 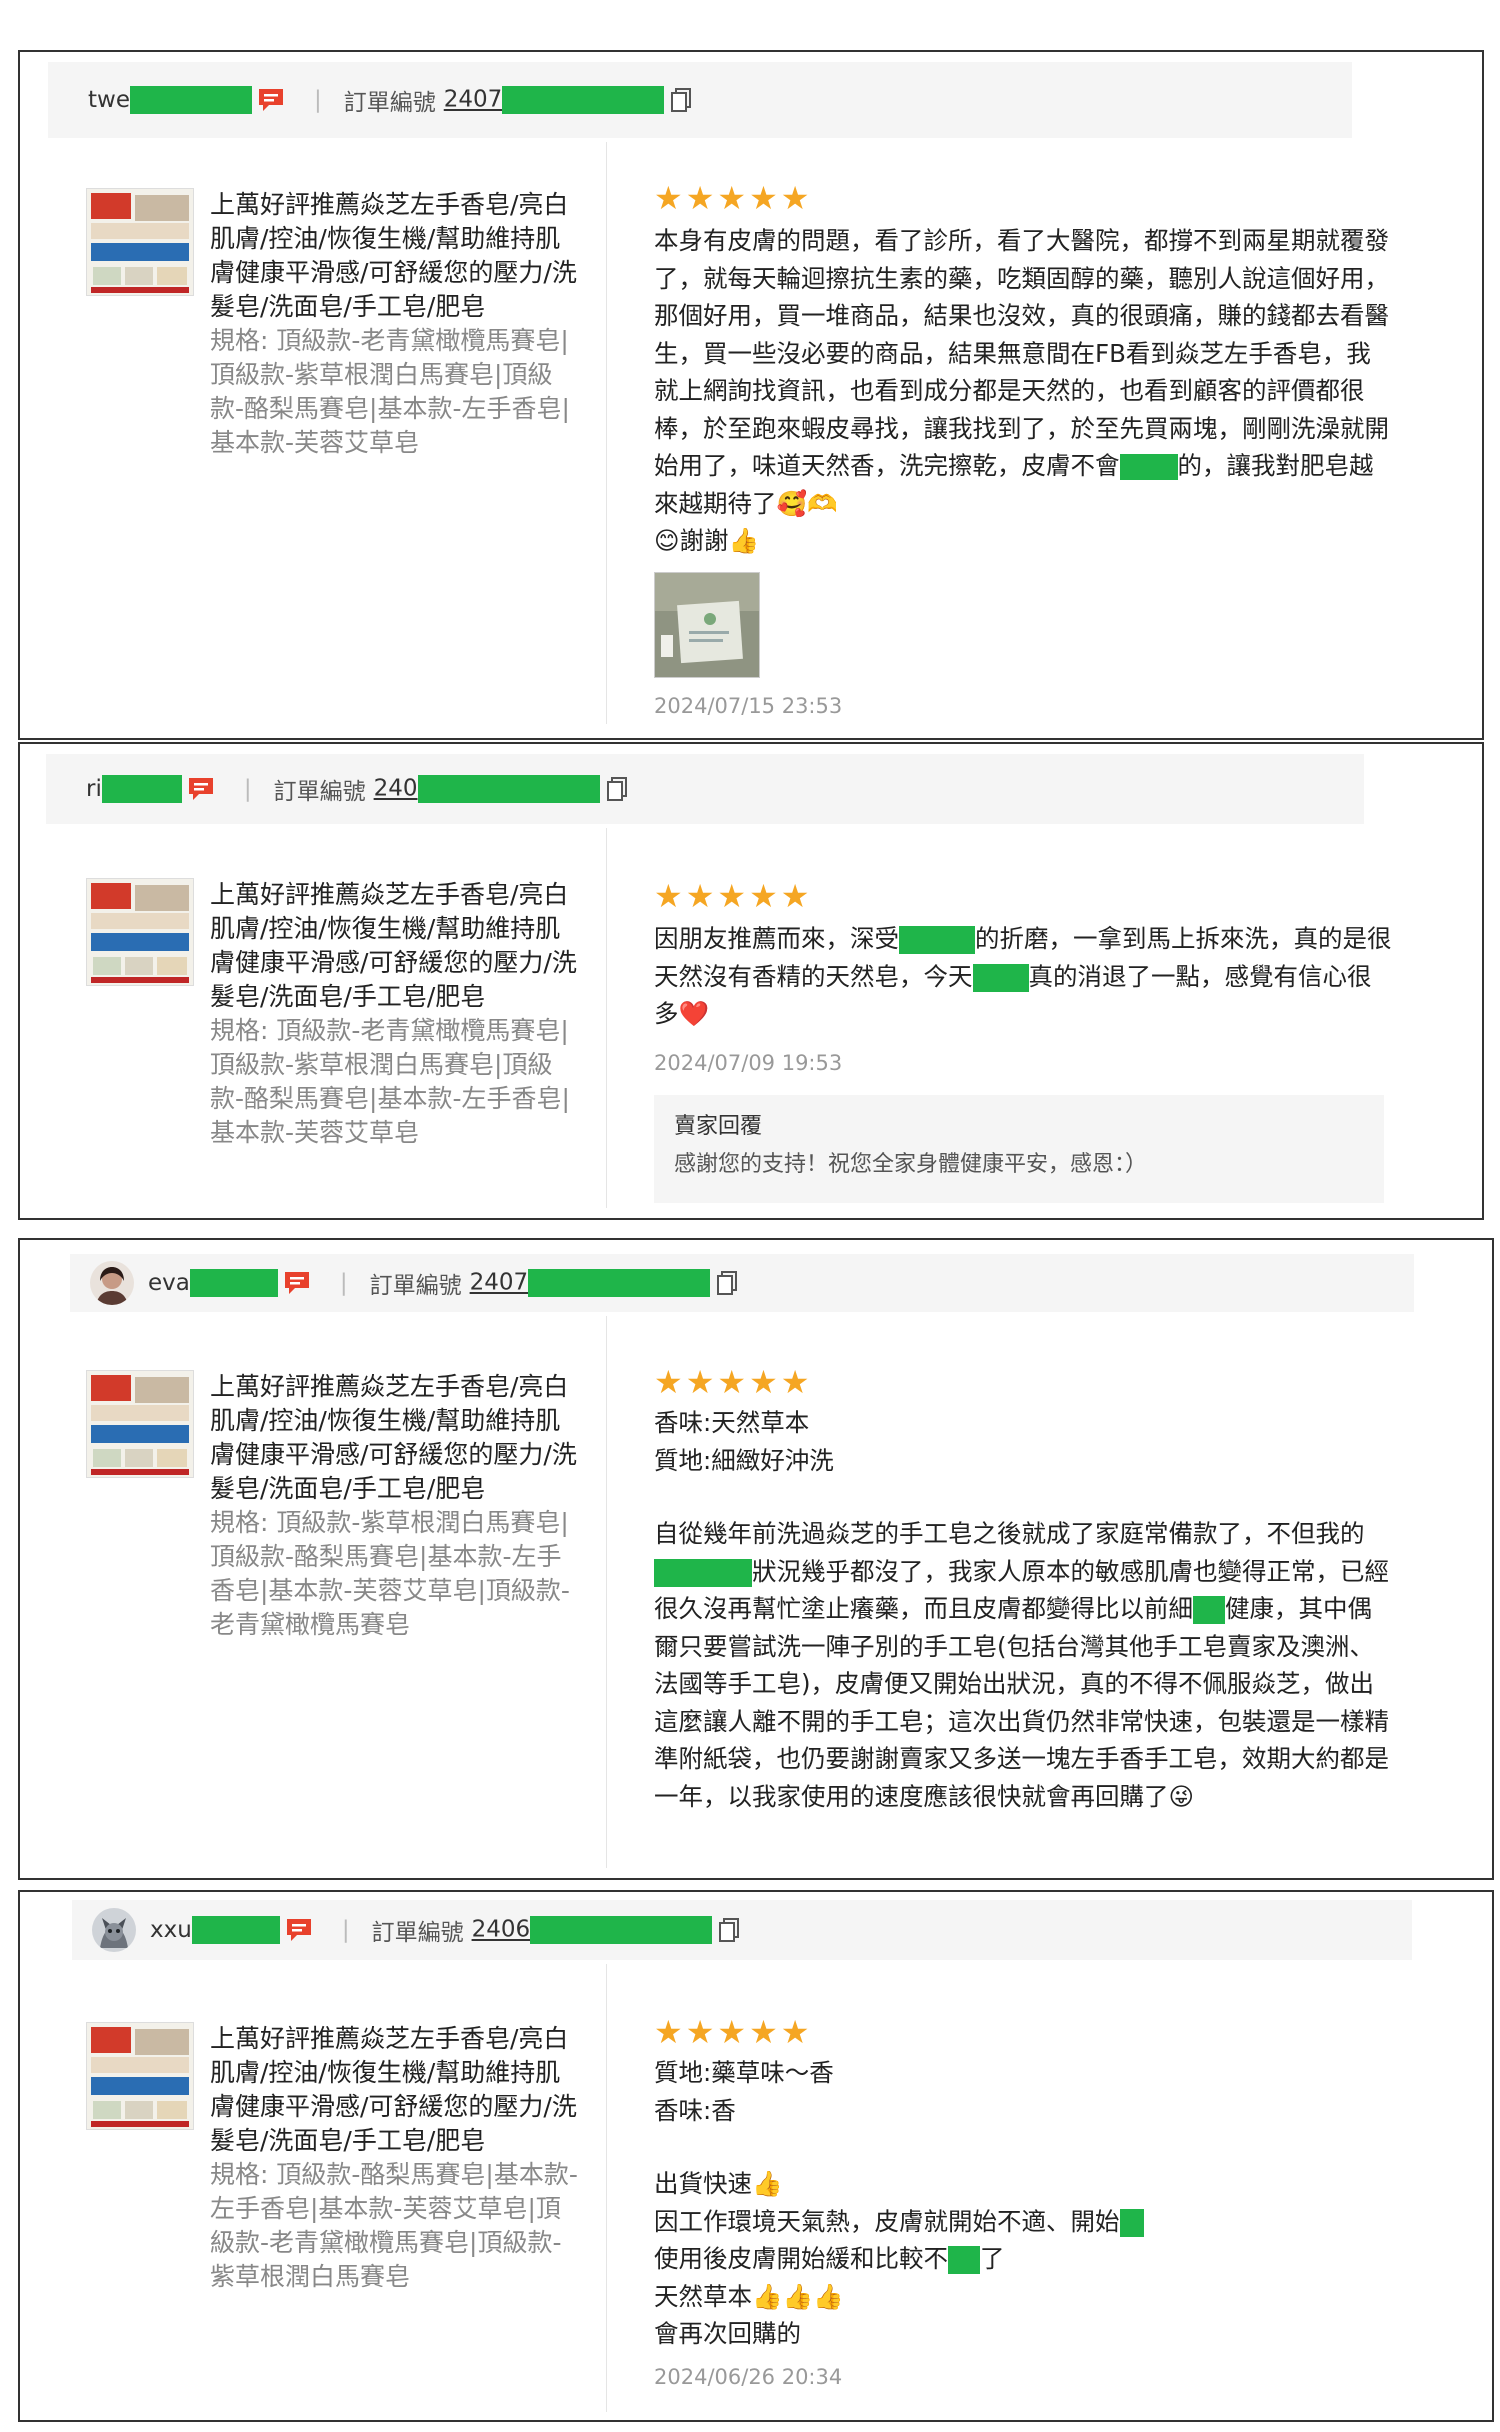 I want to click on review-header: ri | 訂單編號 240, so click(x=705, y=789).